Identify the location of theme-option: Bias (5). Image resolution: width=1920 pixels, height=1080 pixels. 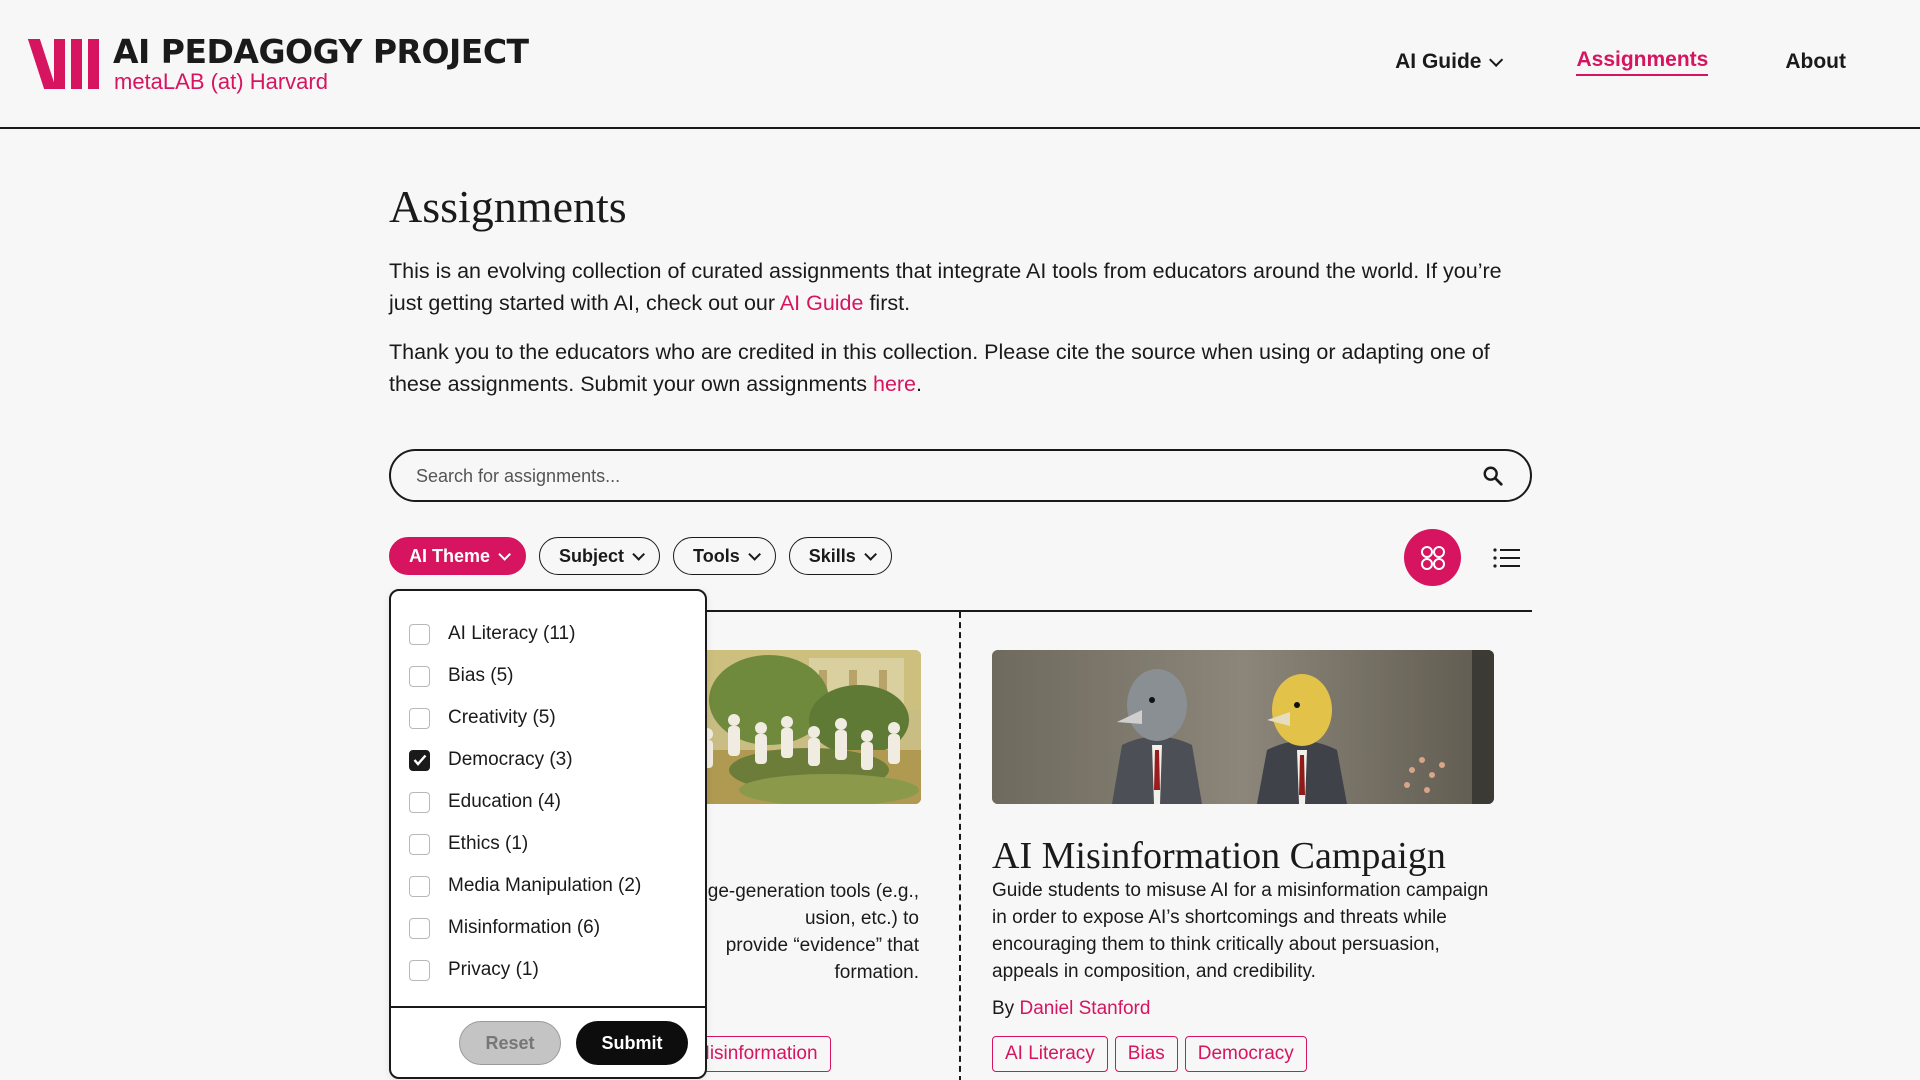
(525, 676).